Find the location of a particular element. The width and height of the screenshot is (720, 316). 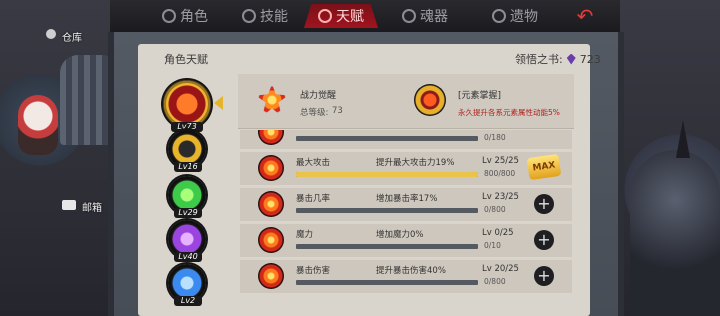

gem-icon is located at coordinates (409, 16).